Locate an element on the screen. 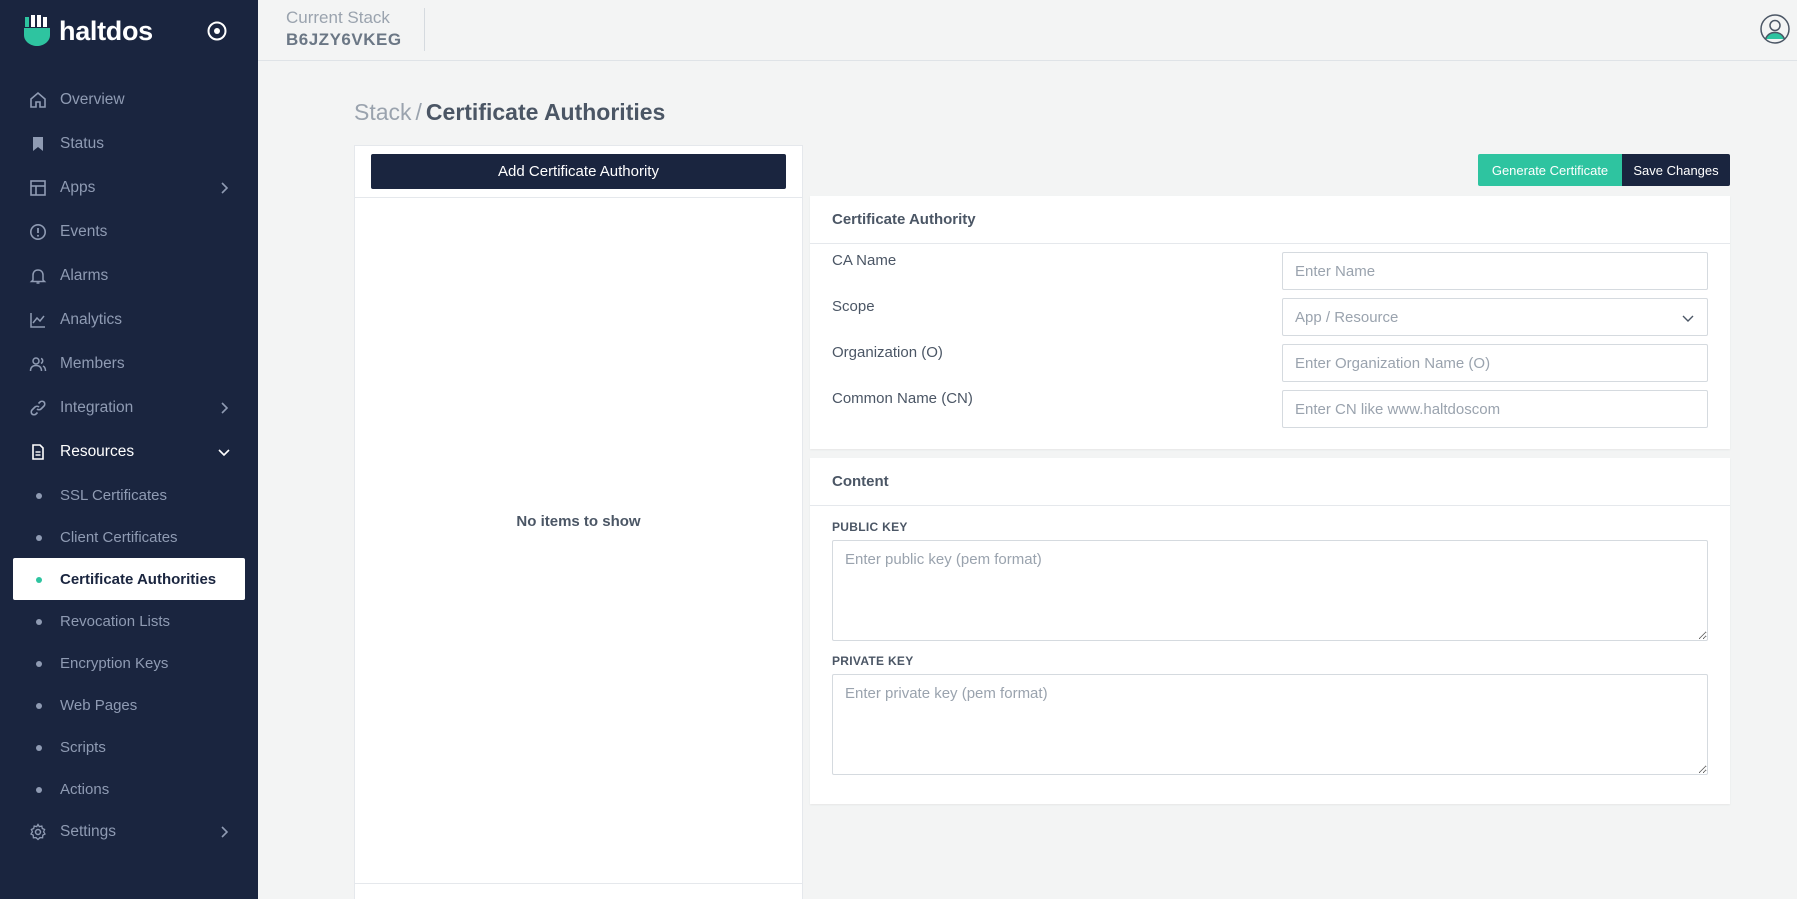 This screenshot has height=899, width=1797. public-key-textarea is located at coordinates (1270, 590).